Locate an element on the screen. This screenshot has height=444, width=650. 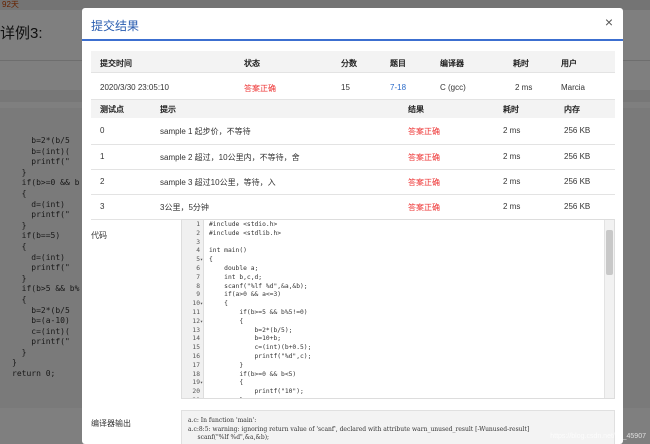
code-line: 17 } is located at coordinates (389, 366).